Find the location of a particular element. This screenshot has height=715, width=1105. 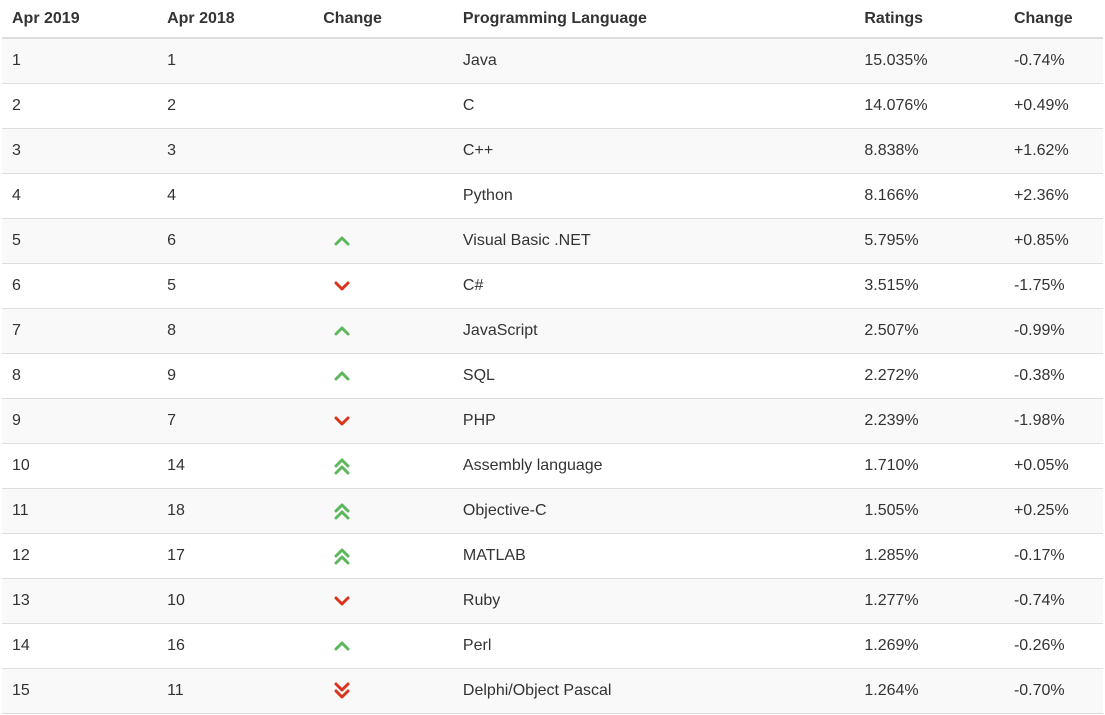

rank-2019: 10 is located at coordinates (80, 466).